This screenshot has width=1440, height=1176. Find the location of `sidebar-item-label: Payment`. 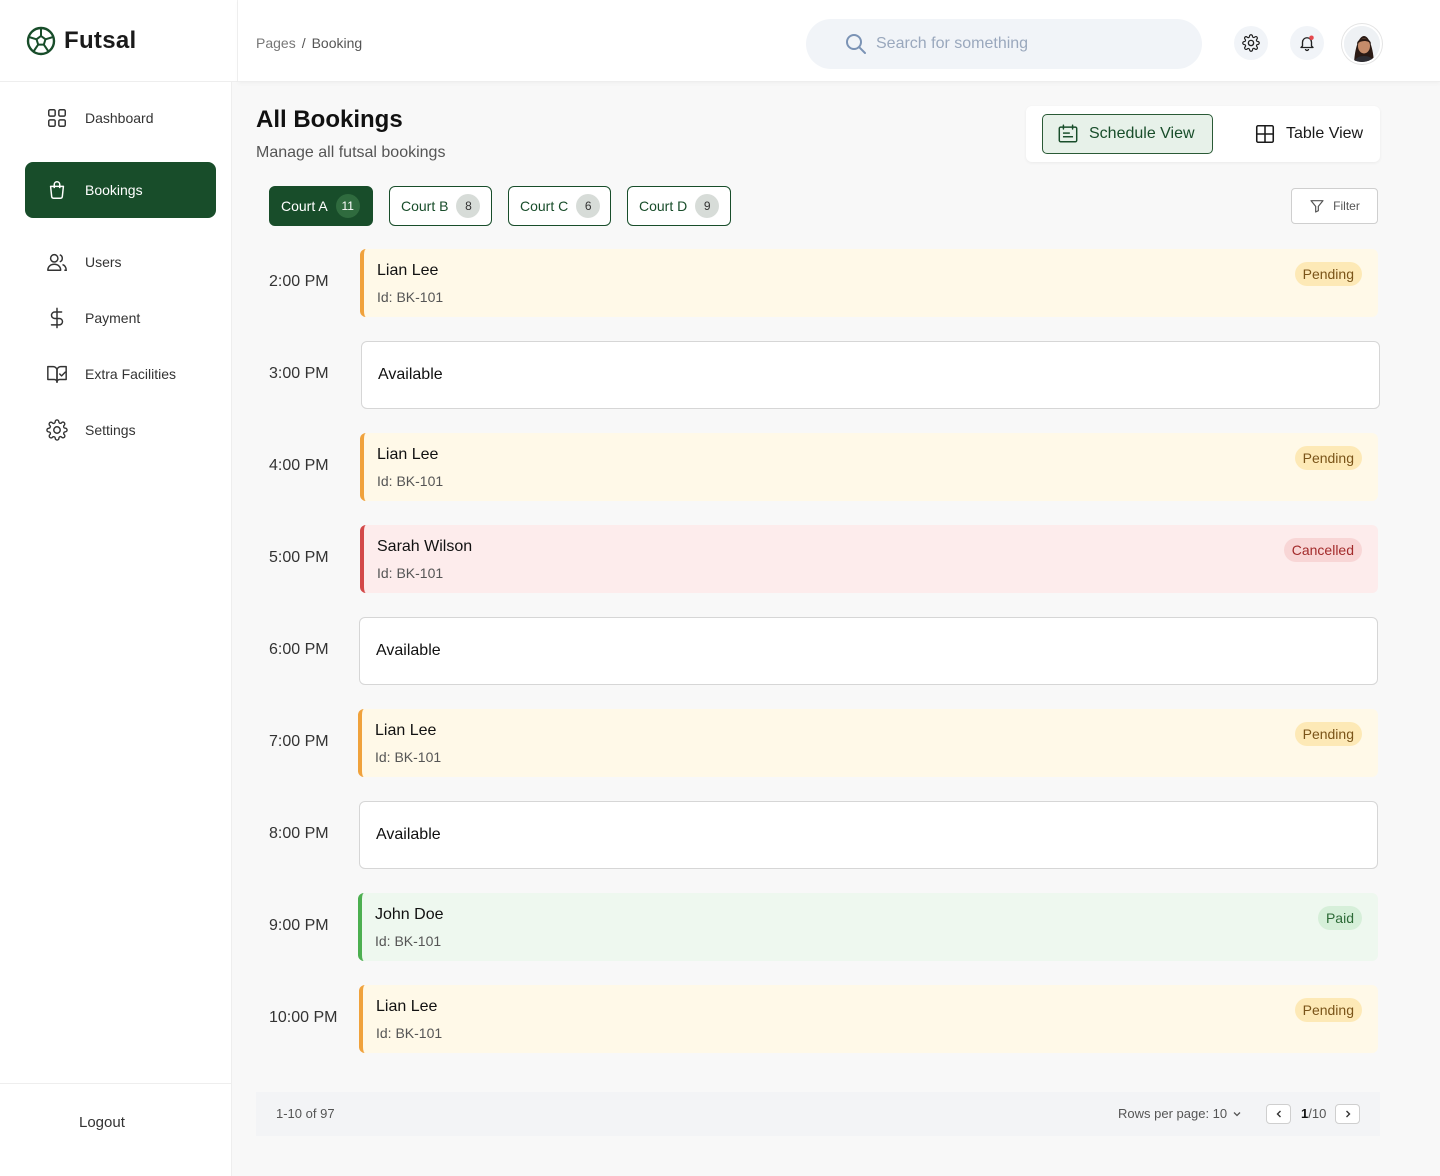

sidebar-item-label: Payment is located at coordinates (113, 318).